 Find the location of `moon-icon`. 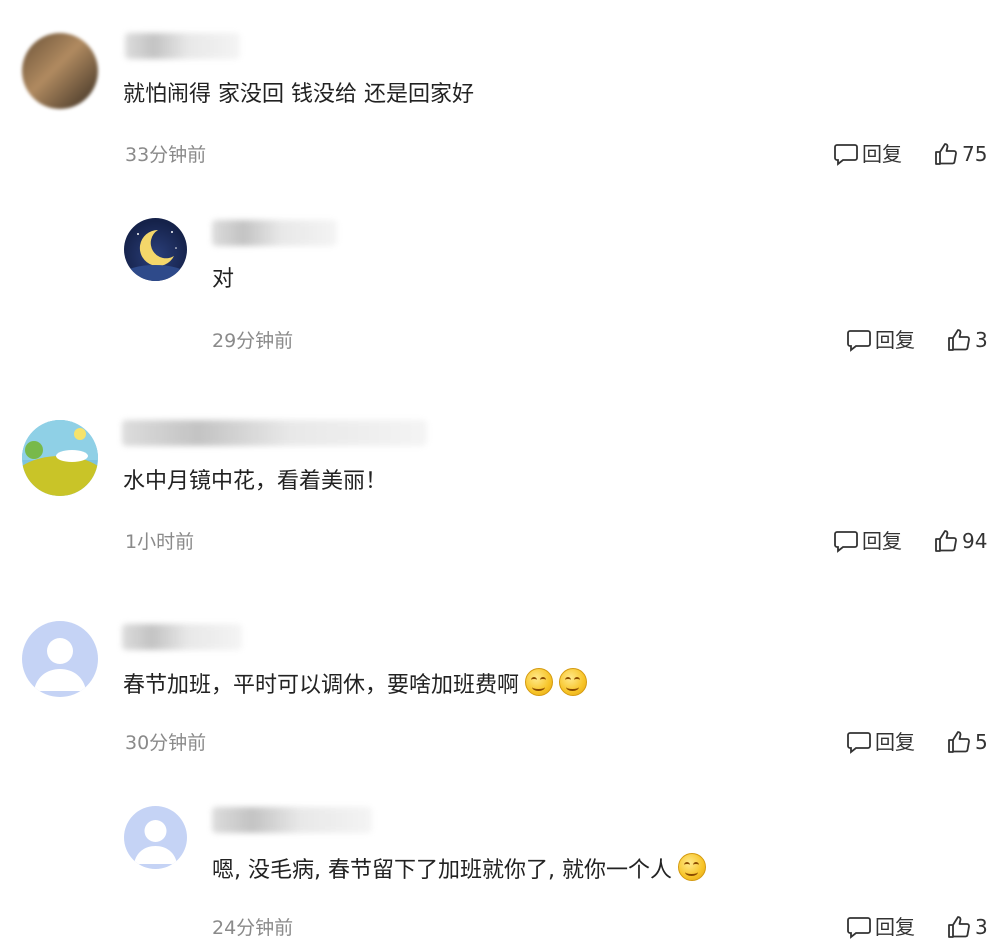

moon-icon is located at coordinates (155, 255).